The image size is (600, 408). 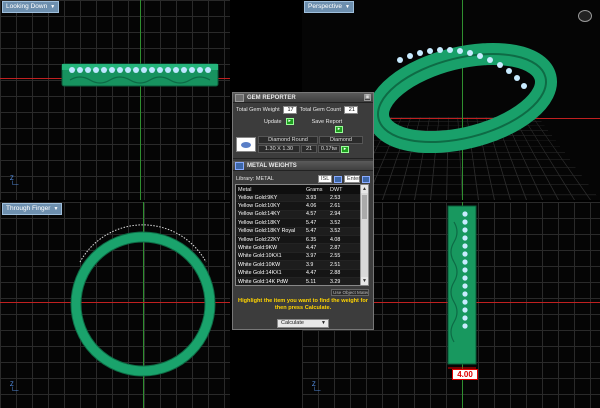 What do you see at coordinates (338, 179) in the screenshot?
I see `isl-toggle` at bounding box center [338, 179].